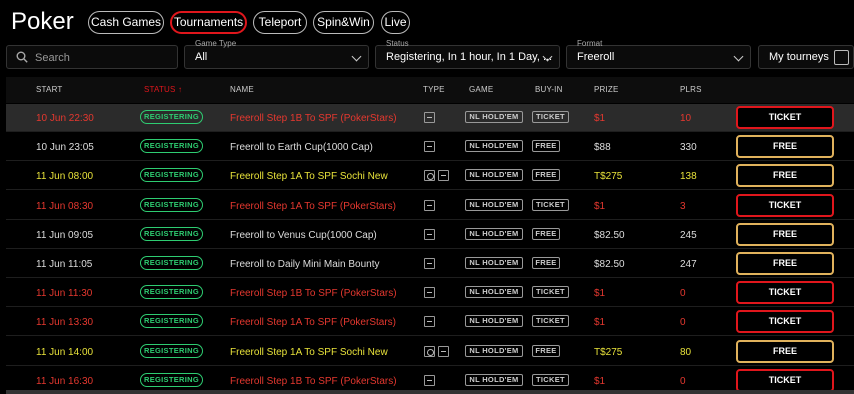 This screenshot has width=854, height=394. What do you see at coordinates (309, 176) in the screenshot?
I see `tournament-name: Freeroll Step 1A To SPF Sochi New` at bounding box center [309, 176].